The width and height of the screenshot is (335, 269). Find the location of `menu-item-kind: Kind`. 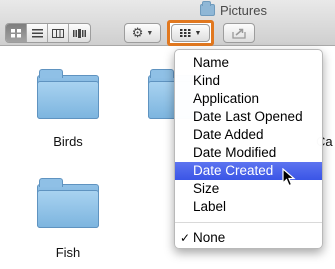

menu-item-kind: Kind is located at coordinates (248, 81).